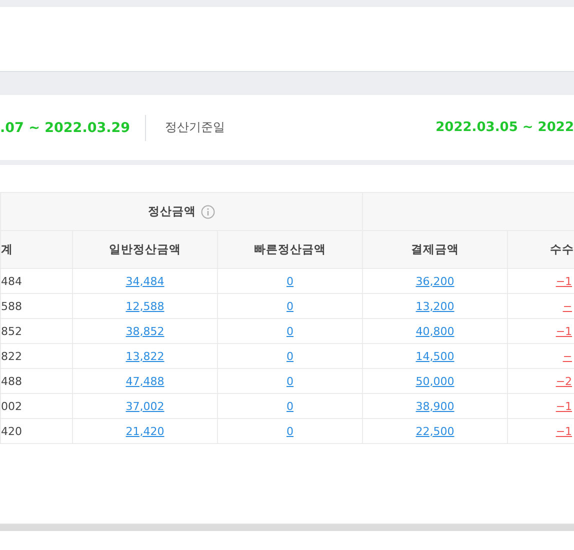 The width and height of the screenshot is (574, 550). What do you see at coordinates (145, 281) in the screenshot?
I see `amount-link: 34,484` at bounding box center [145, 281].